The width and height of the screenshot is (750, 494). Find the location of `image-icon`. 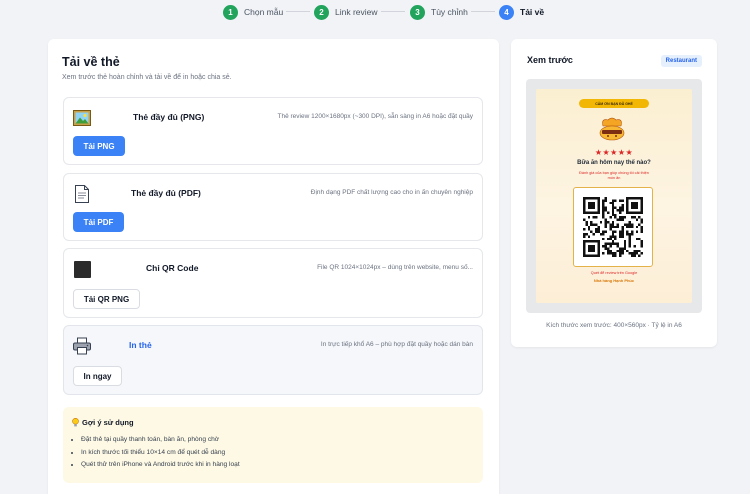

image-icon is located at coordinates (82, 118).